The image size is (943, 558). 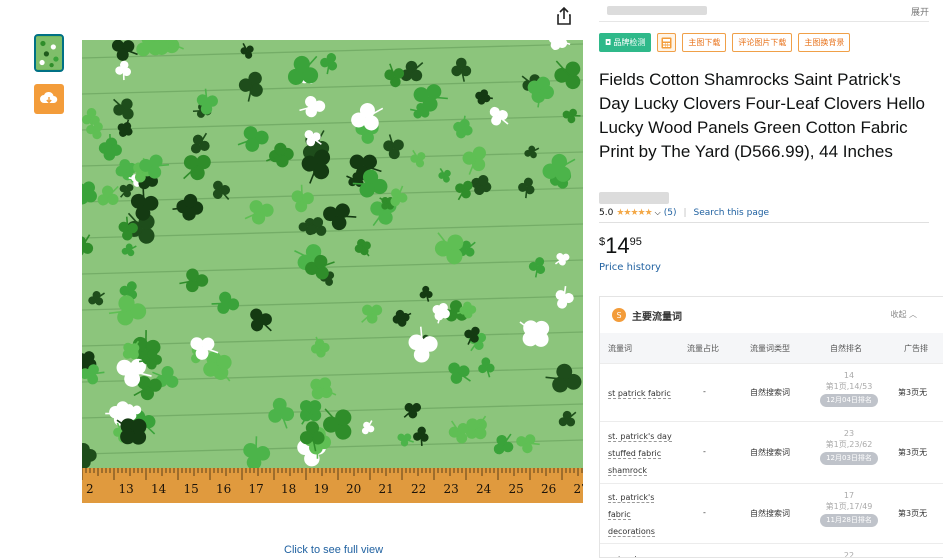 I want to click on chevron-down-icon: ⌵, so click(x=658, y=213).